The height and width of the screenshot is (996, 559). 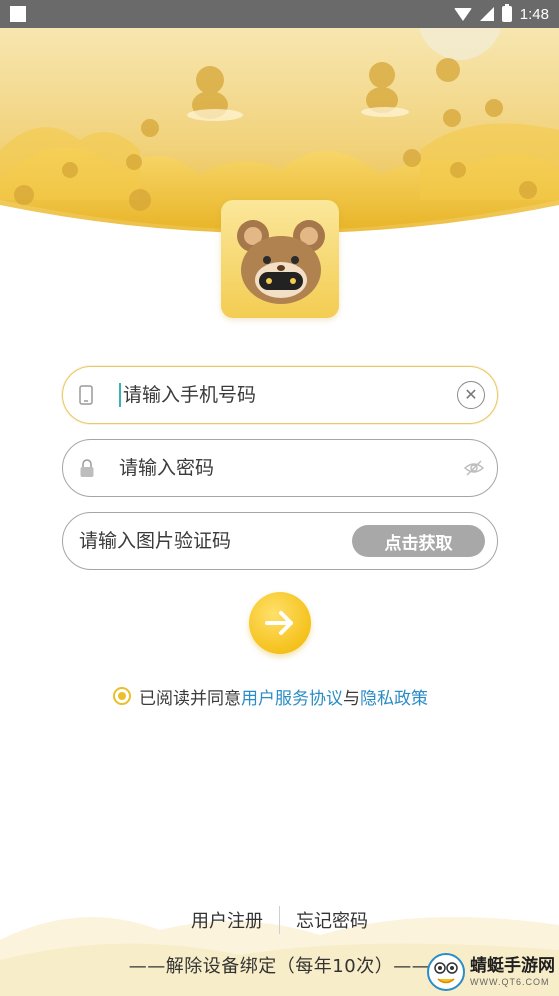 What do you see at coordinates (280, 259) in the screenshot?
I see `app-logo` at bounding box center [280, 259].